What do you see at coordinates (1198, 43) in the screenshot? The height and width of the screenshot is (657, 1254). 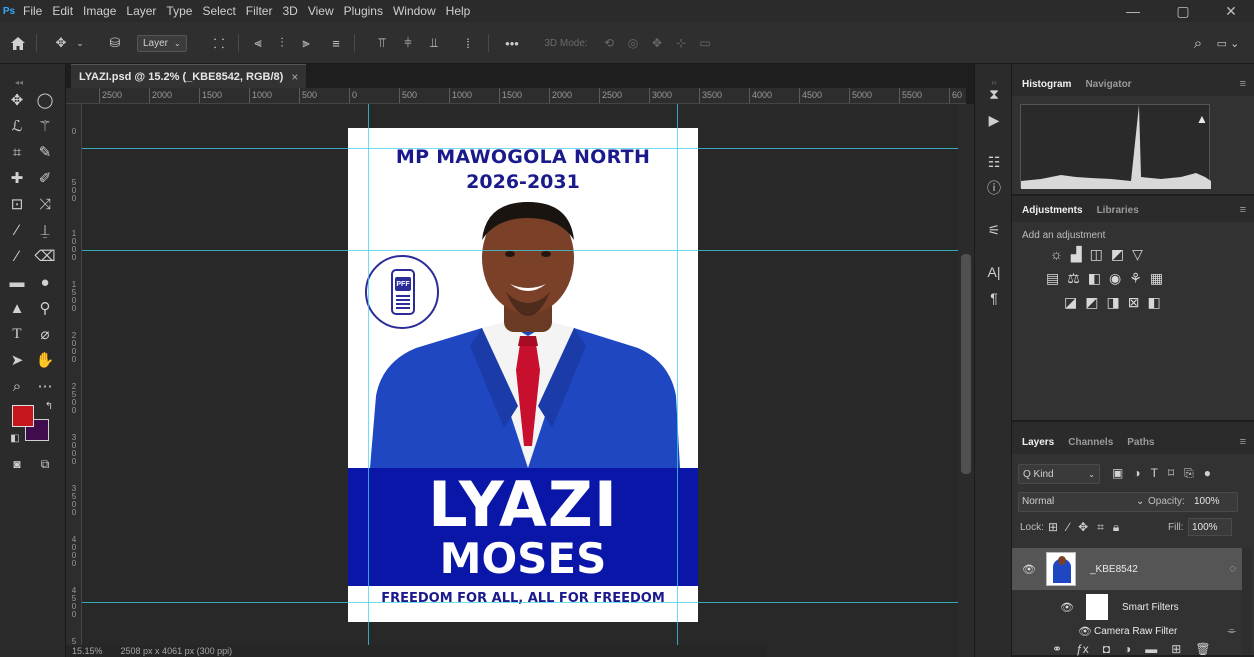 I see `search-icon: ⌕` at bounding box center [1198, 43].